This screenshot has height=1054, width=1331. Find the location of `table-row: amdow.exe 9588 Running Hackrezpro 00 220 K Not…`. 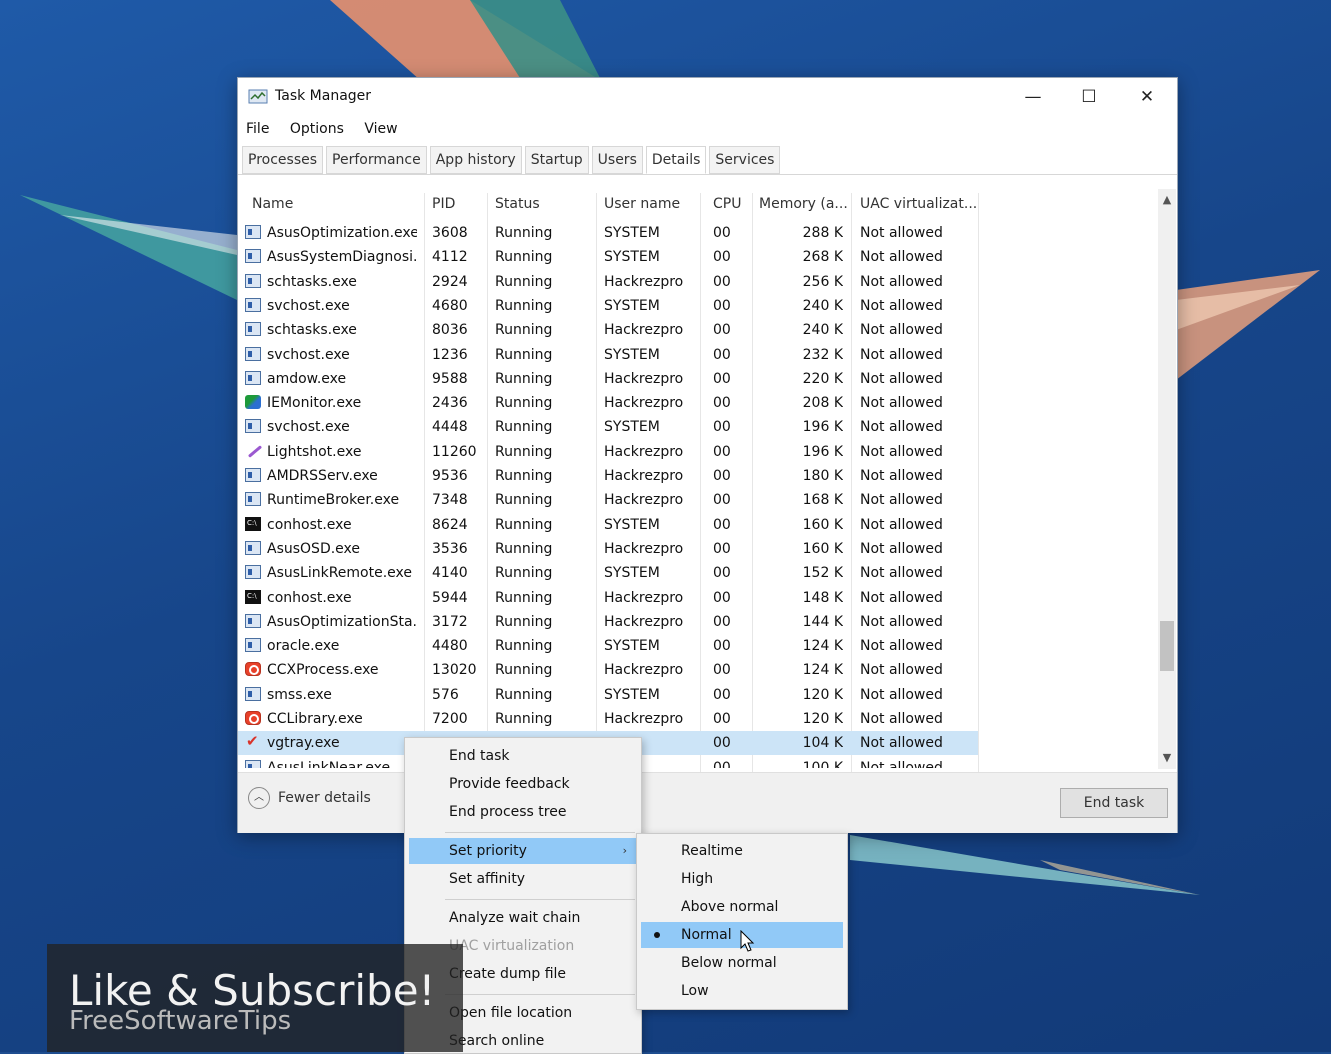

table-row: amdow.exe 9588 Running Hackrezpro 00 220 K Not… is located at coordinates (608, 379).